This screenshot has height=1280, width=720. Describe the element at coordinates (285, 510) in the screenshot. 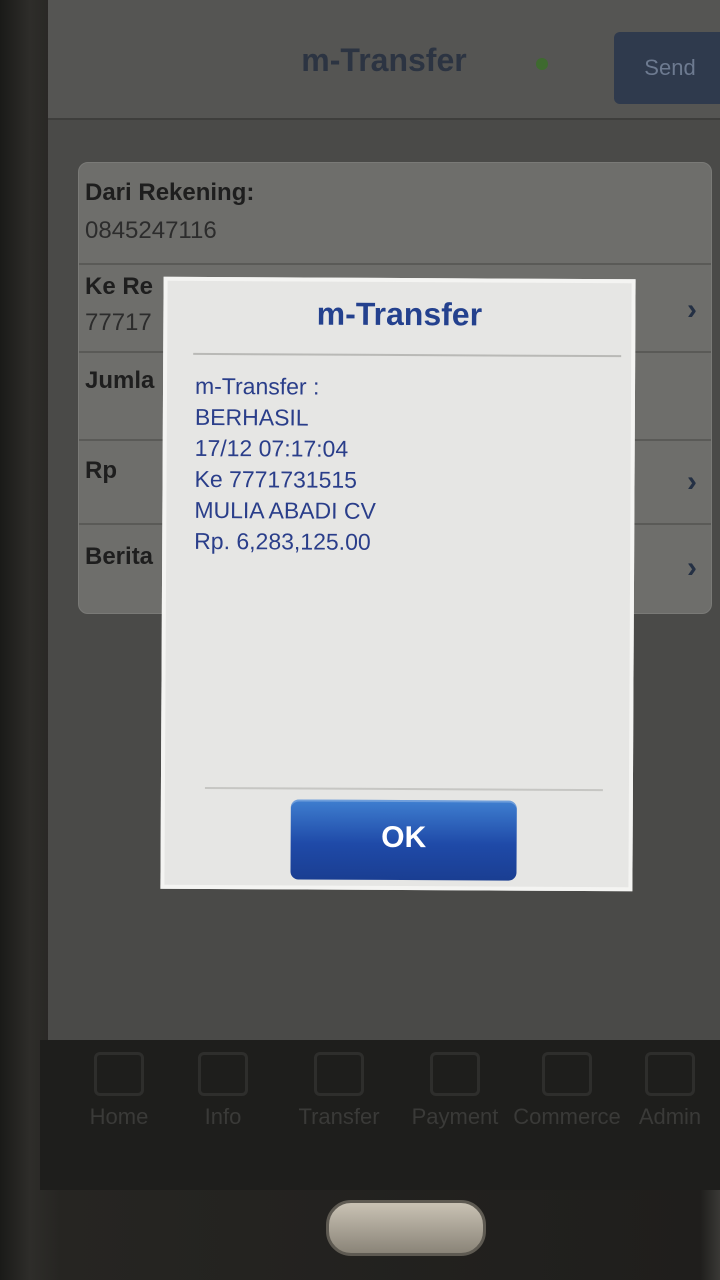

I see `message-line: MULIA ABADI CV` at that location.